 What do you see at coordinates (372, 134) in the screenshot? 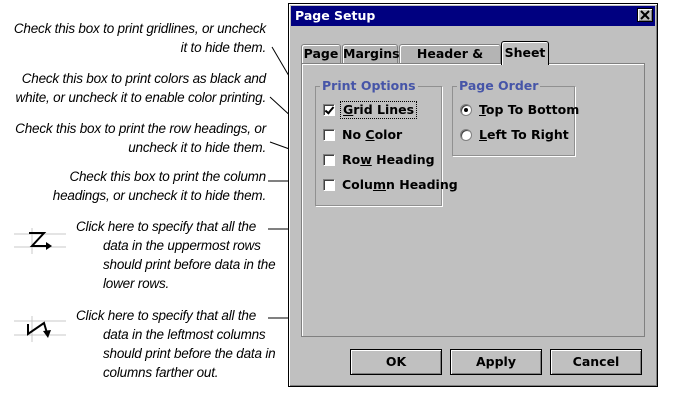
I see `option-label: No Color` at bounding box center [372, 134].